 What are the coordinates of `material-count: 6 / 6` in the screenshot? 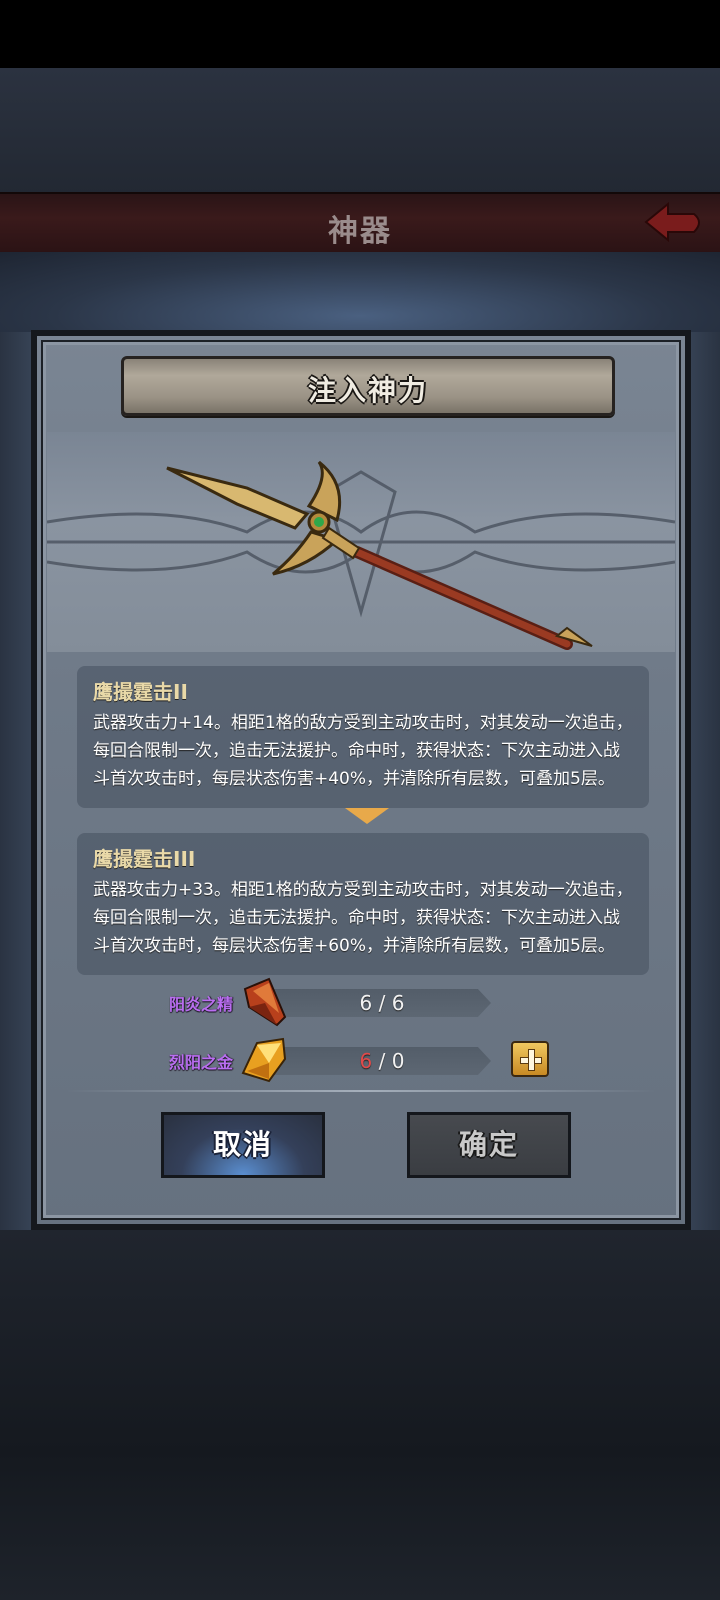 It's located at (382, 1003).